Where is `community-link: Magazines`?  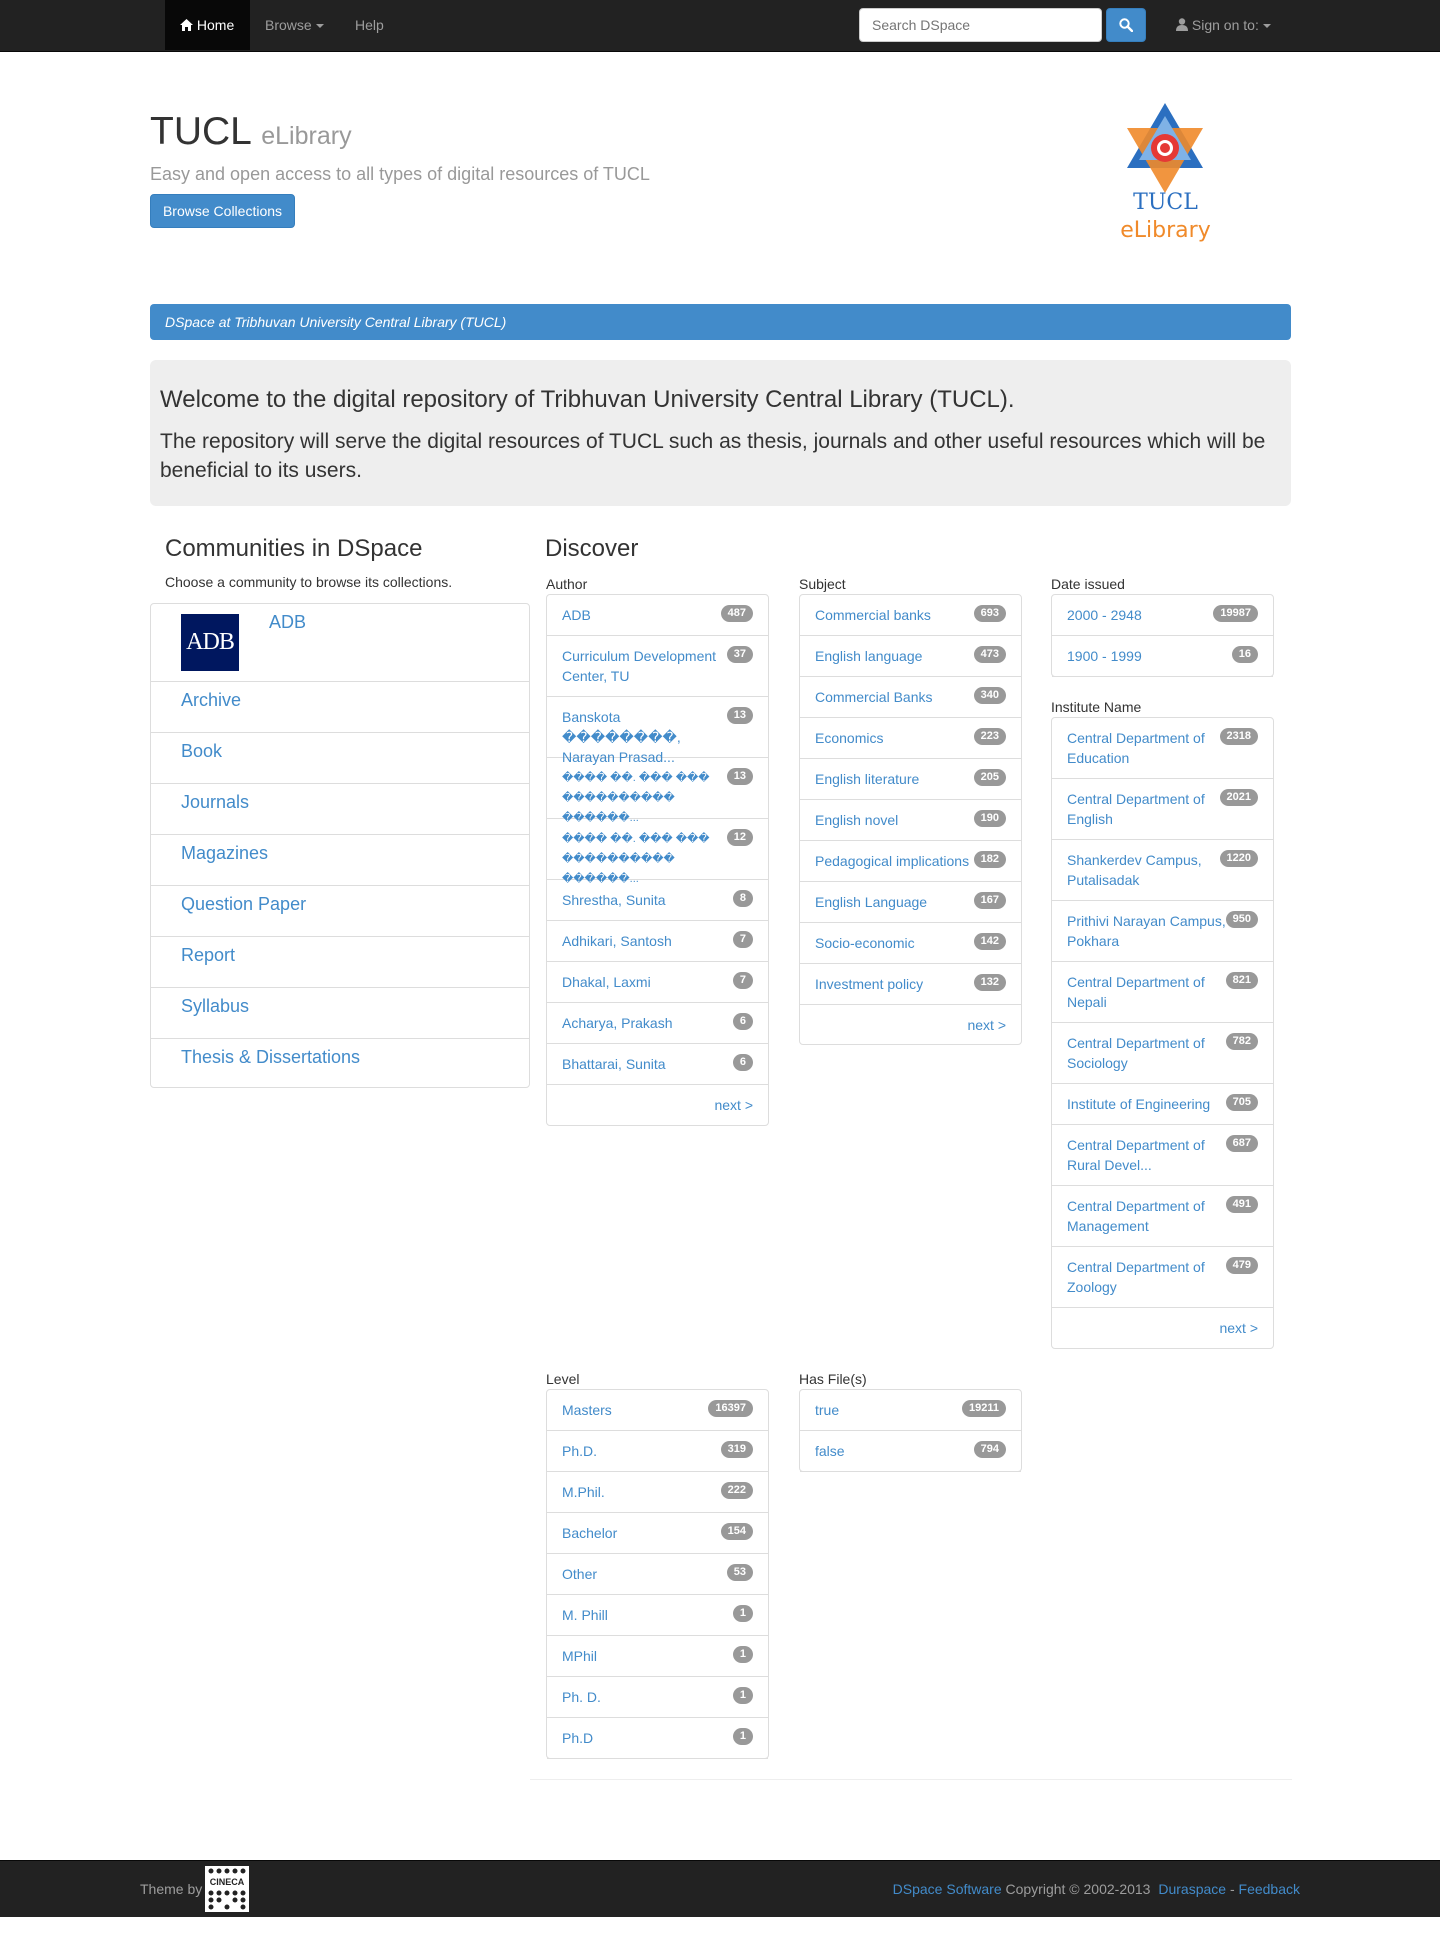 community-link: Magazines is located at coordinates (224, 853).